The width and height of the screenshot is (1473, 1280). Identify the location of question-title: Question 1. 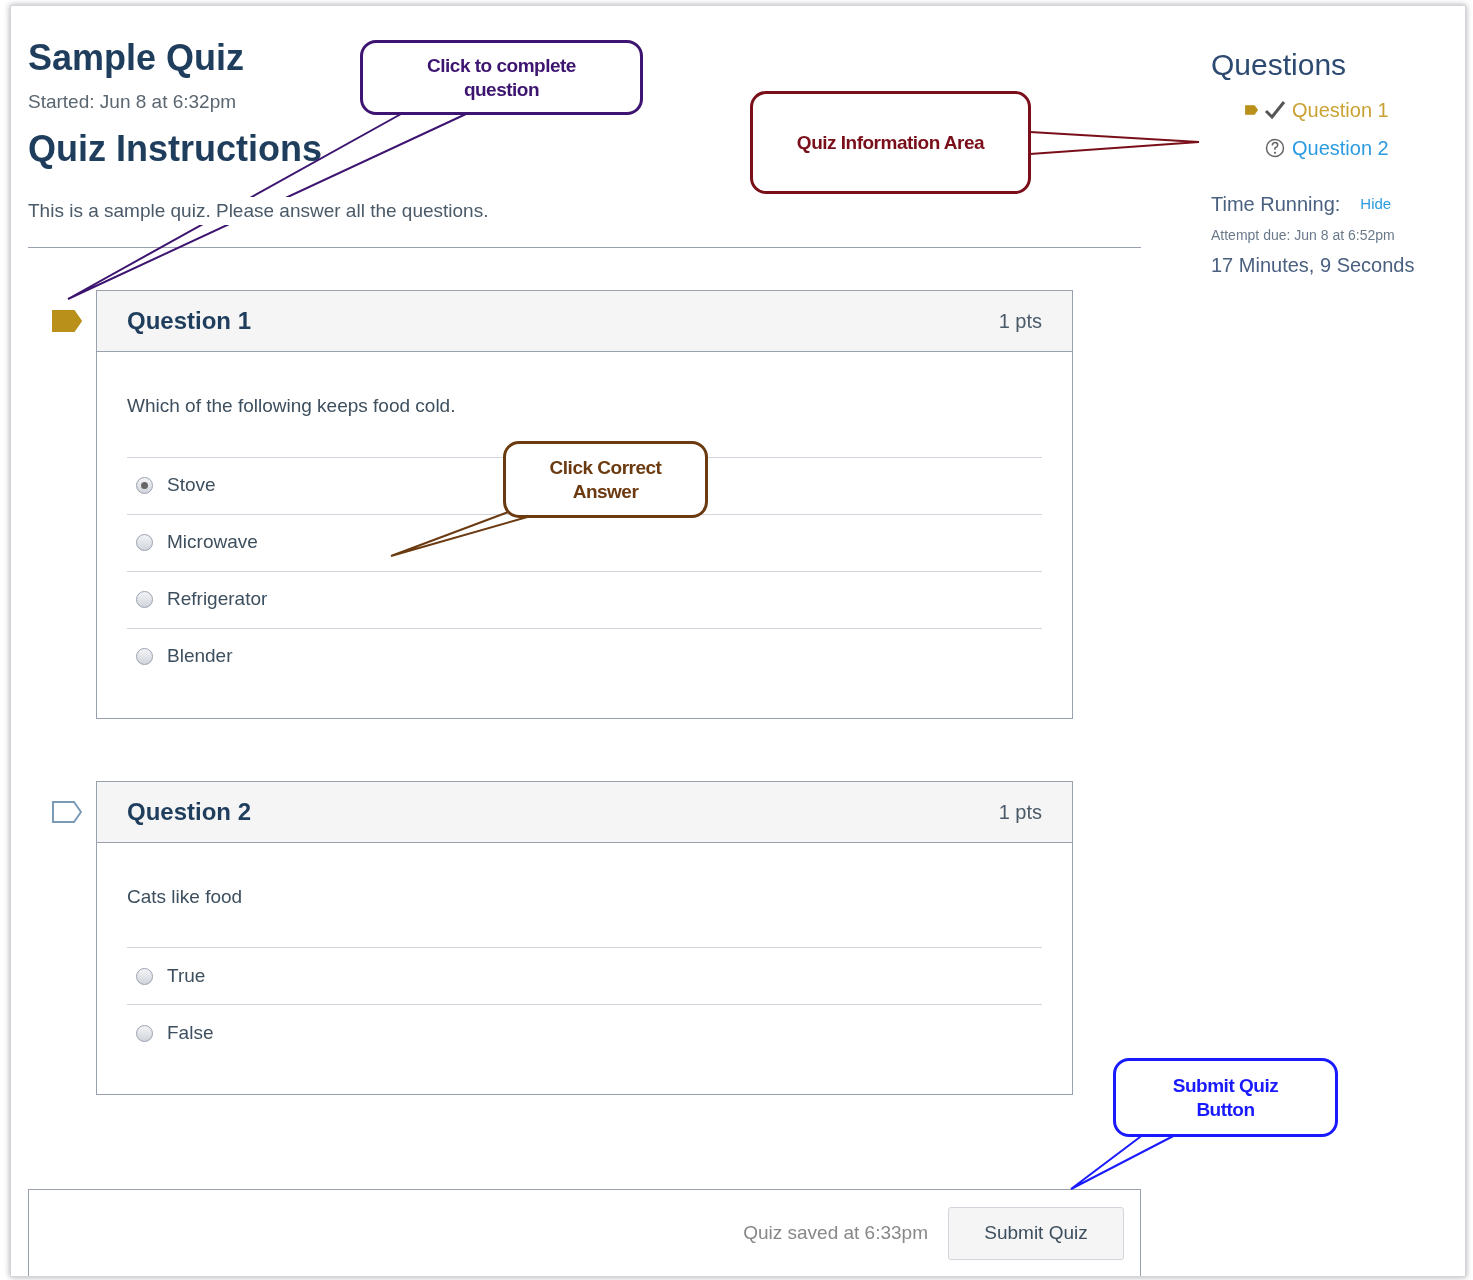
(189, 321).